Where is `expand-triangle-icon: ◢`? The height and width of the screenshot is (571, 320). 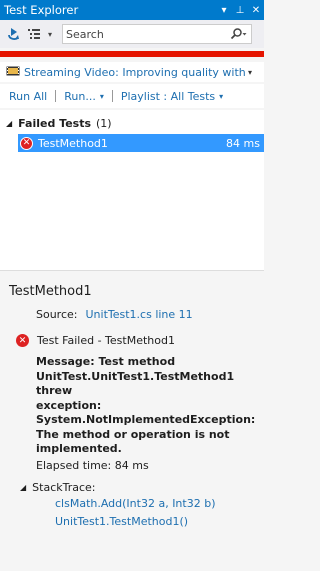
expand-triangle-icon: ◢ is located at coordinates (9, 123).